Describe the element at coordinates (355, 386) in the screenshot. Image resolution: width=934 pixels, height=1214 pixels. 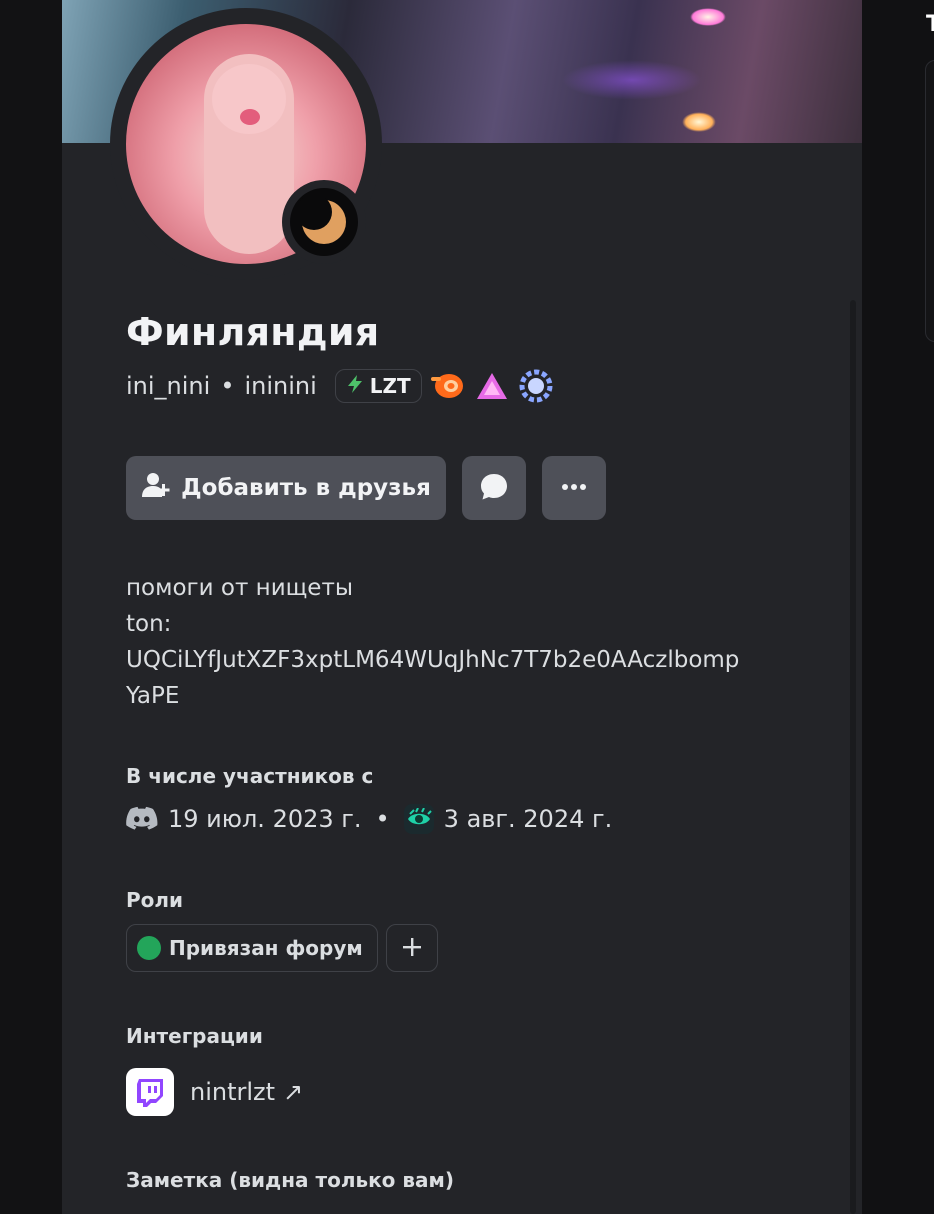
I see `bolt-icon` at that location.